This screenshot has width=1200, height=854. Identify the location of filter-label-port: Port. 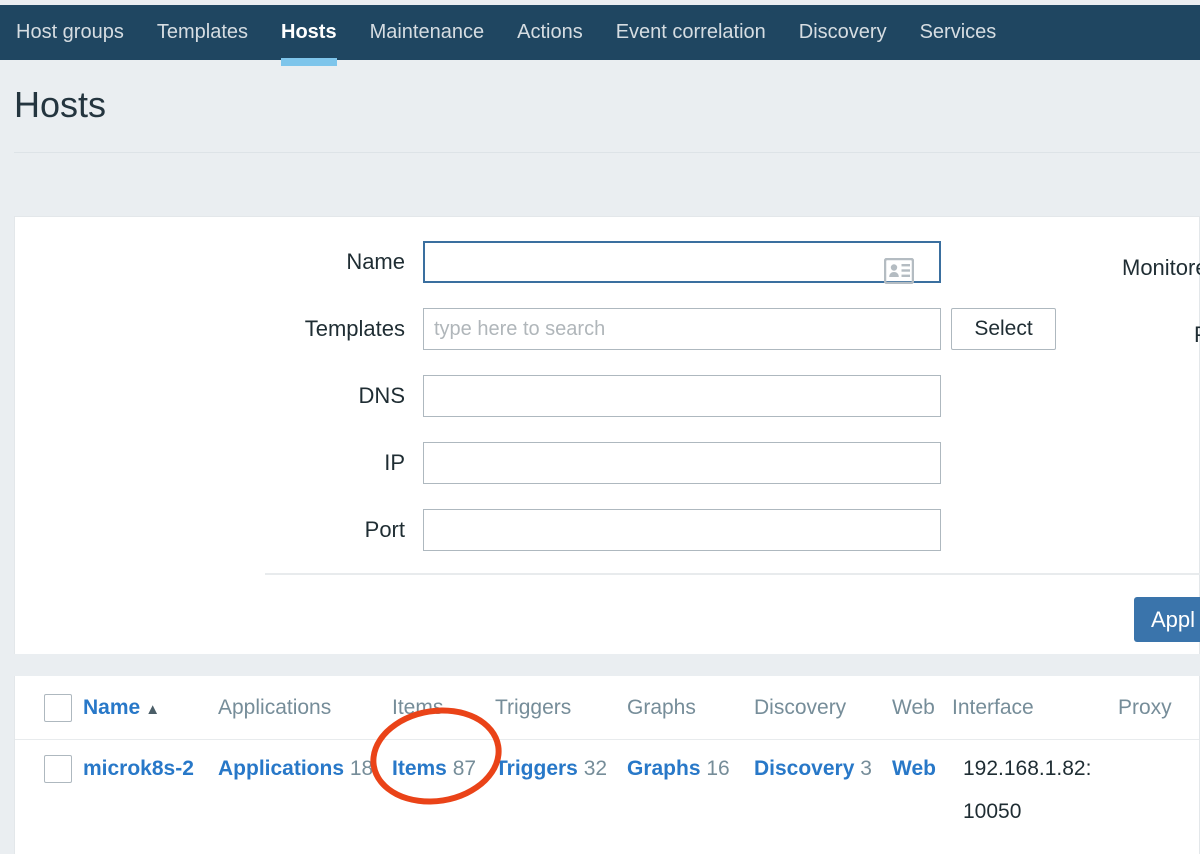
(384, 529).